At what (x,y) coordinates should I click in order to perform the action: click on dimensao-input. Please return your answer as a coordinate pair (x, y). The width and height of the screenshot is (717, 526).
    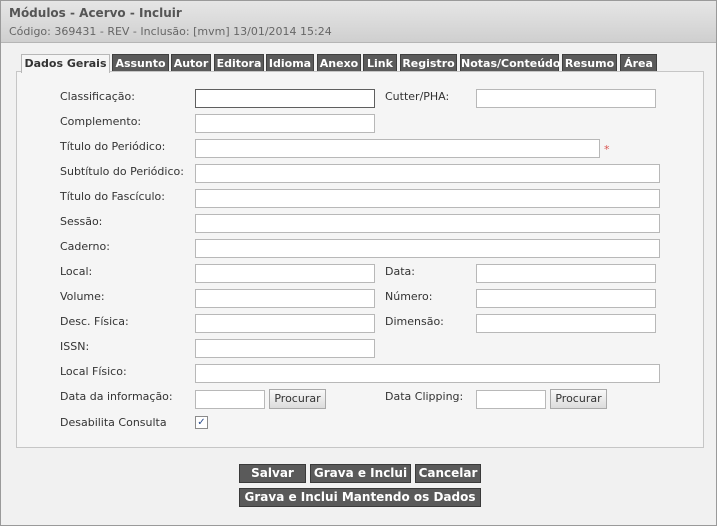
    Looking at the image, I should click on (566, 323).